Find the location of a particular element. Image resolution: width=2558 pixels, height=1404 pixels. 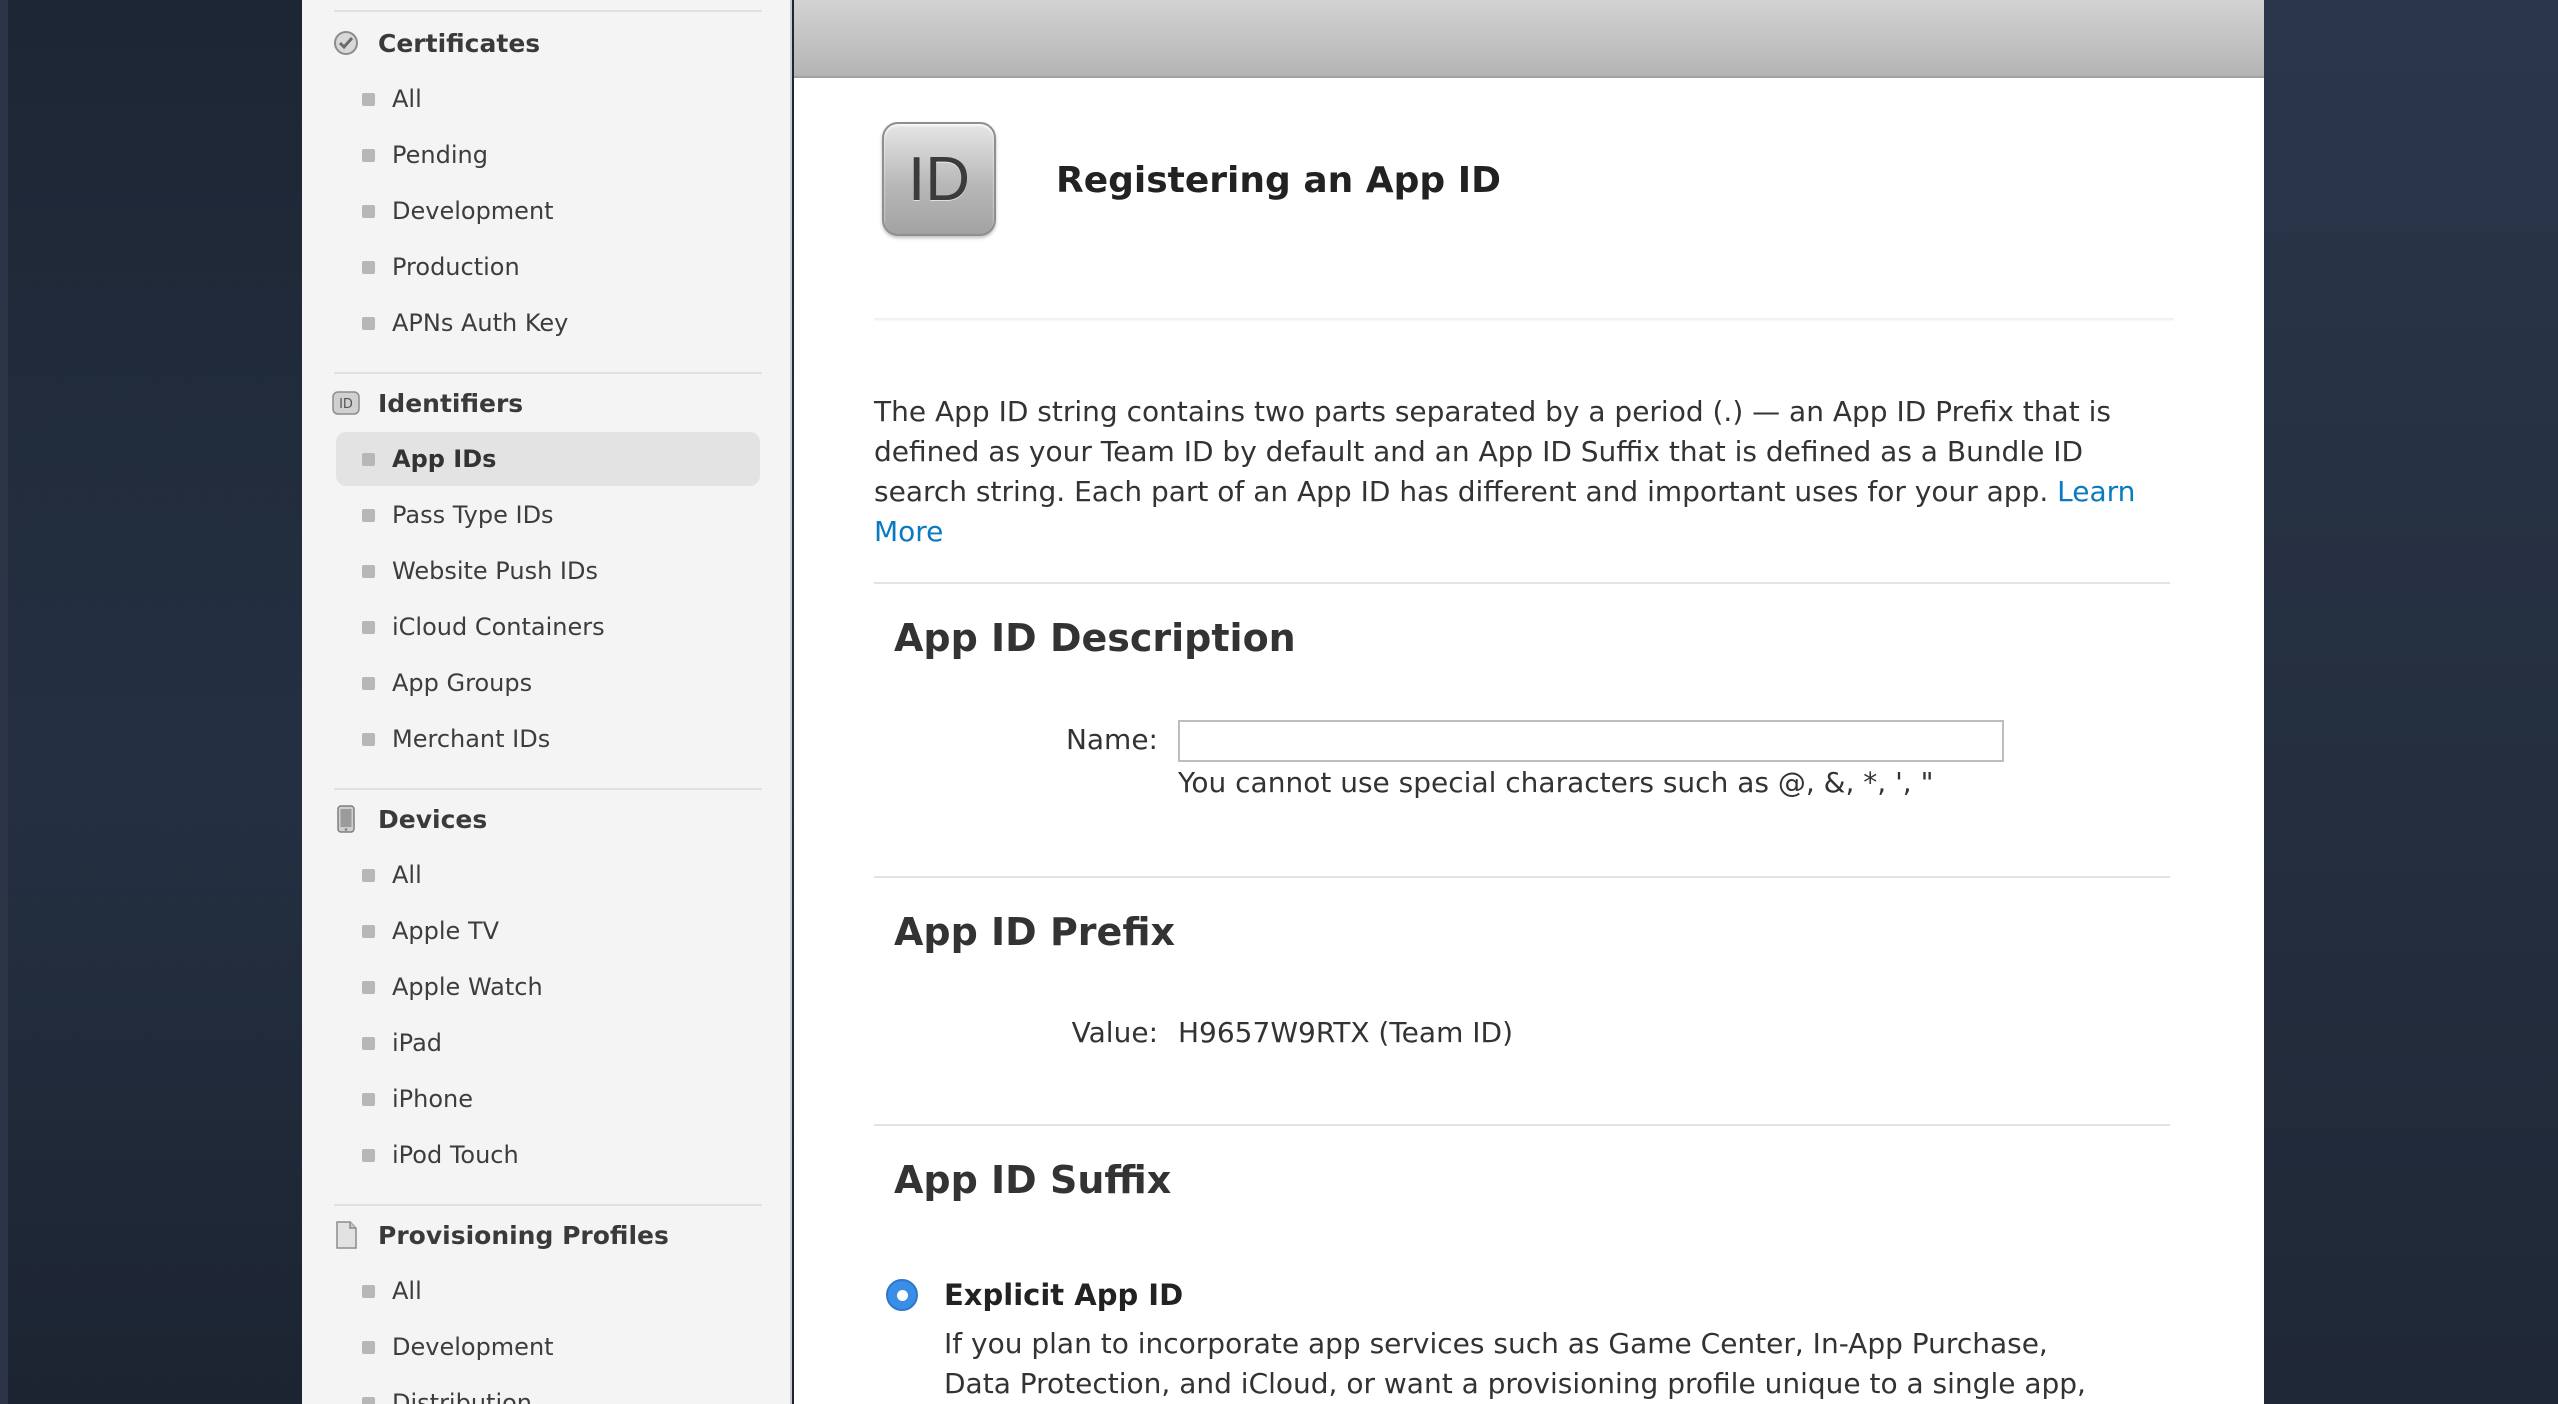

page-title: Registering an App ID is located at coordinates (1278, 180).